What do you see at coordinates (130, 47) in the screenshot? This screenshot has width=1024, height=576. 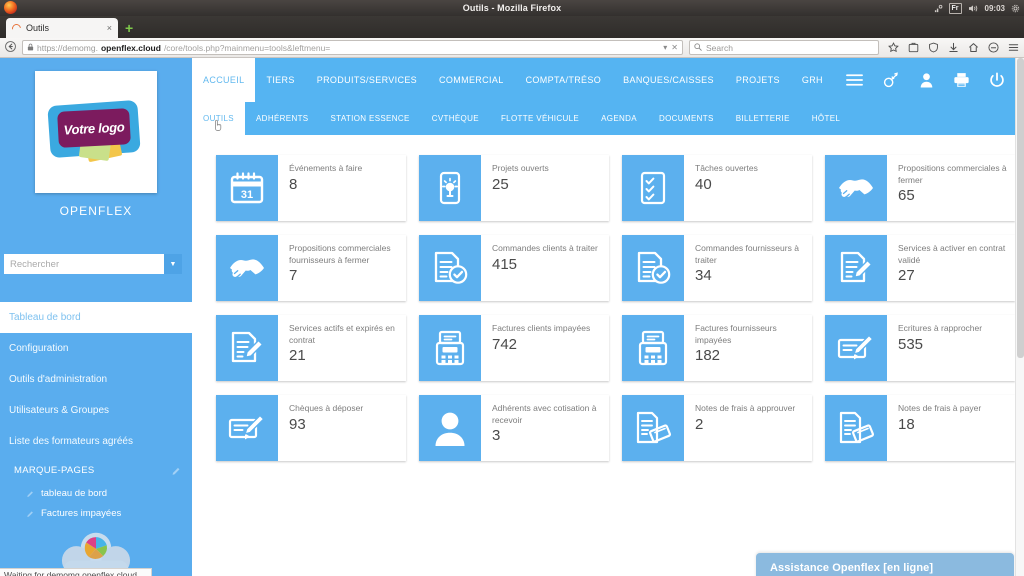 I see `url-domain: openflex.cloud` at bounding box center [130, 47].